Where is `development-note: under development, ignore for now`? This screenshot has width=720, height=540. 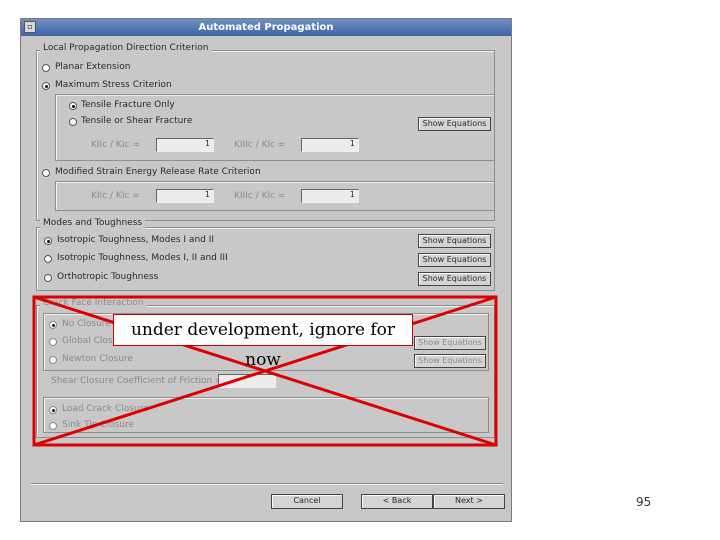 development-note: under development, ignore for now is located at coordinates (263, 342).